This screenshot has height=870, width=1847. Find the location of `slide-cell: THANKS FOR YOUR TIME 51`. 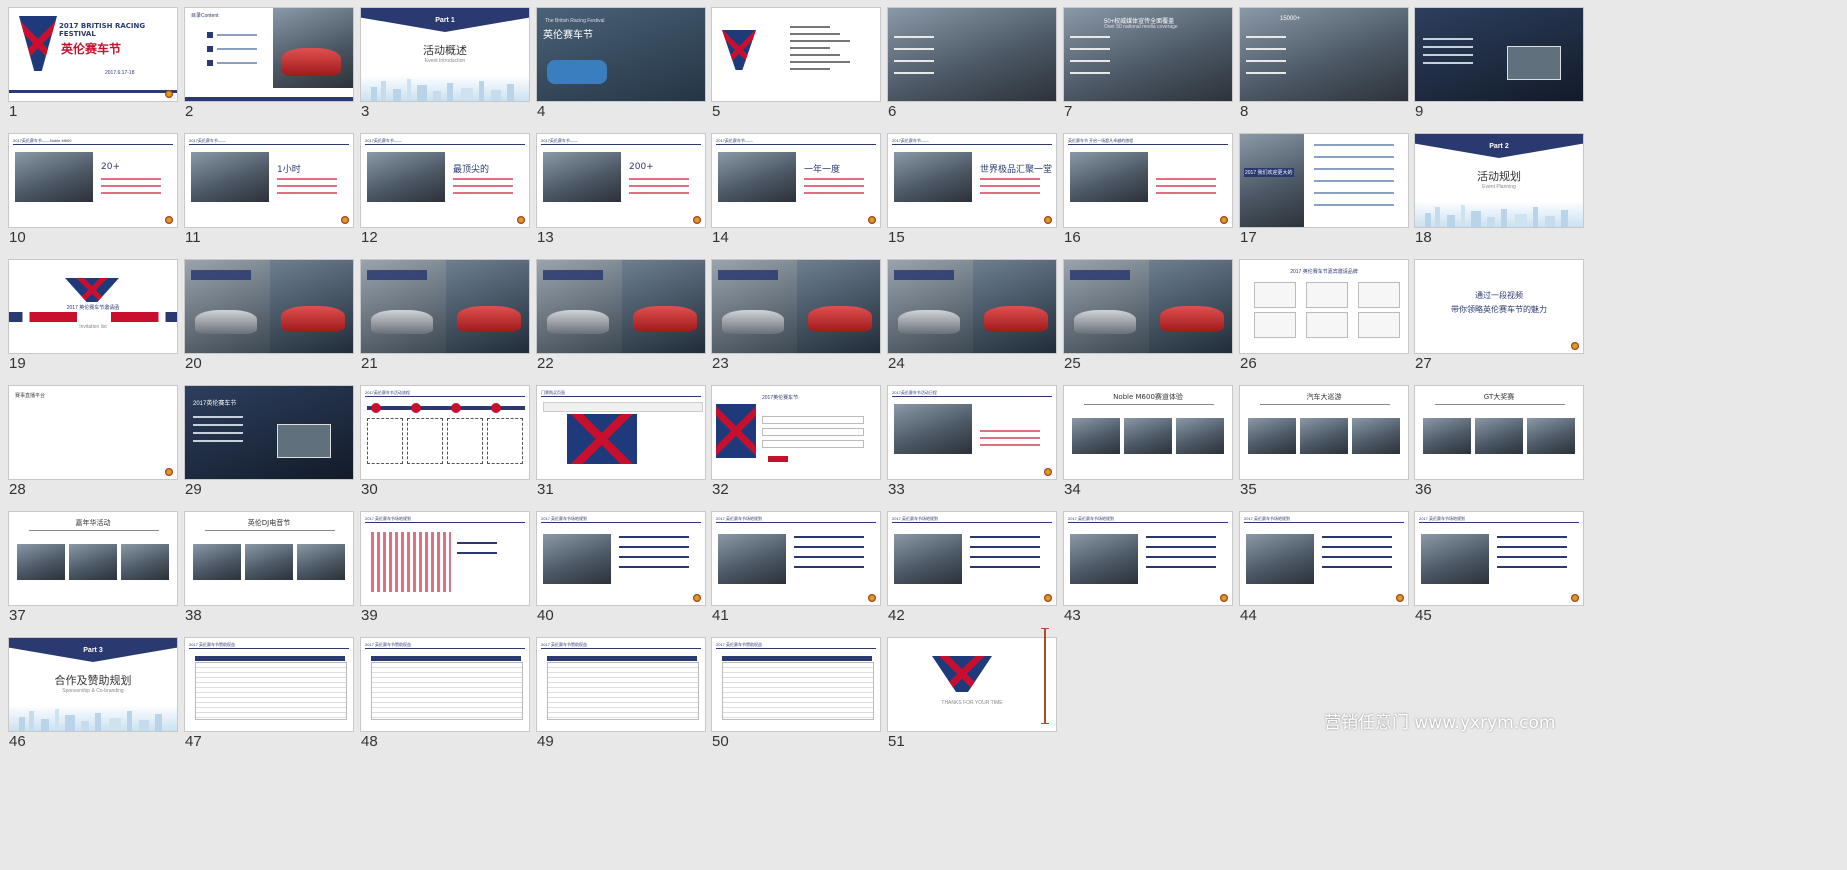

slide-cell: THANKS FOR YOUR TIME 51 is located at coordinates (968, 690).